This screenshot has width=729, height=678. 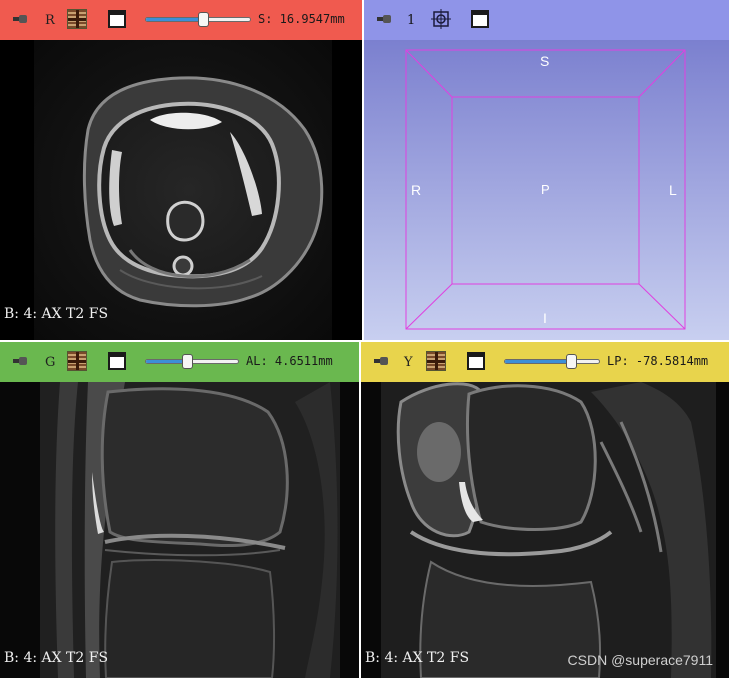 I want to click on slice-offset-readout: S: 16.9547mm, so click(x=301, y=19).